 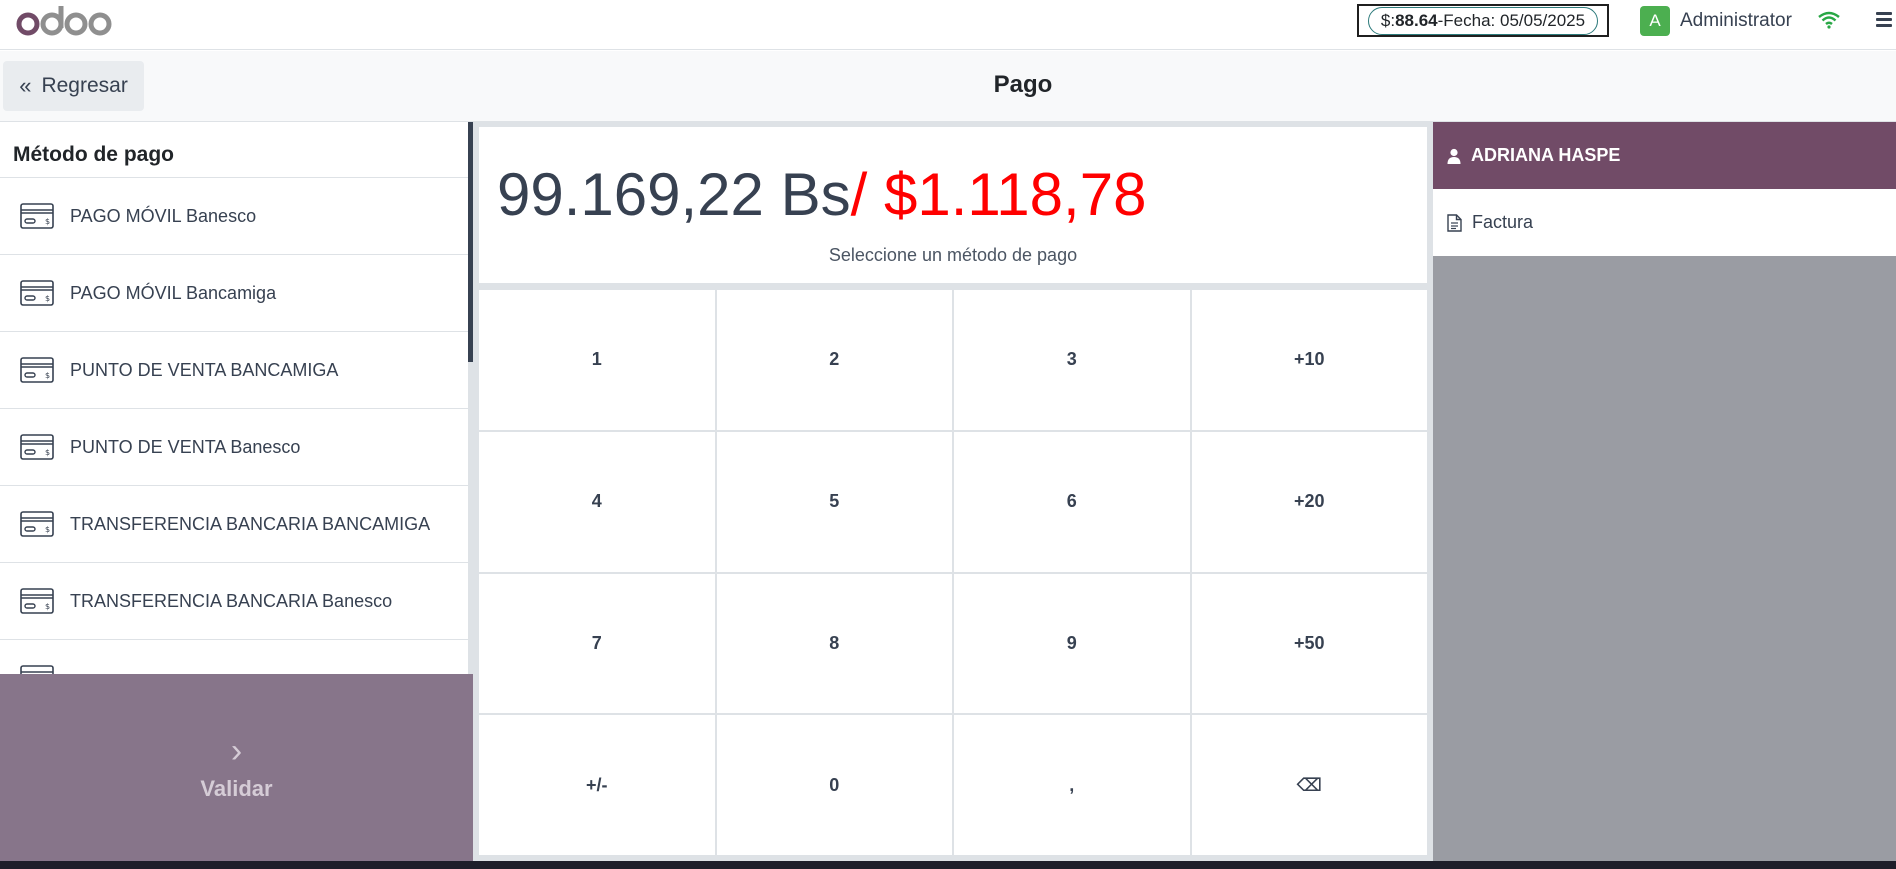 I want to click on payment-method-item: $ PAGO MÓVIL Bancamiga, so click(x=234, y=293).